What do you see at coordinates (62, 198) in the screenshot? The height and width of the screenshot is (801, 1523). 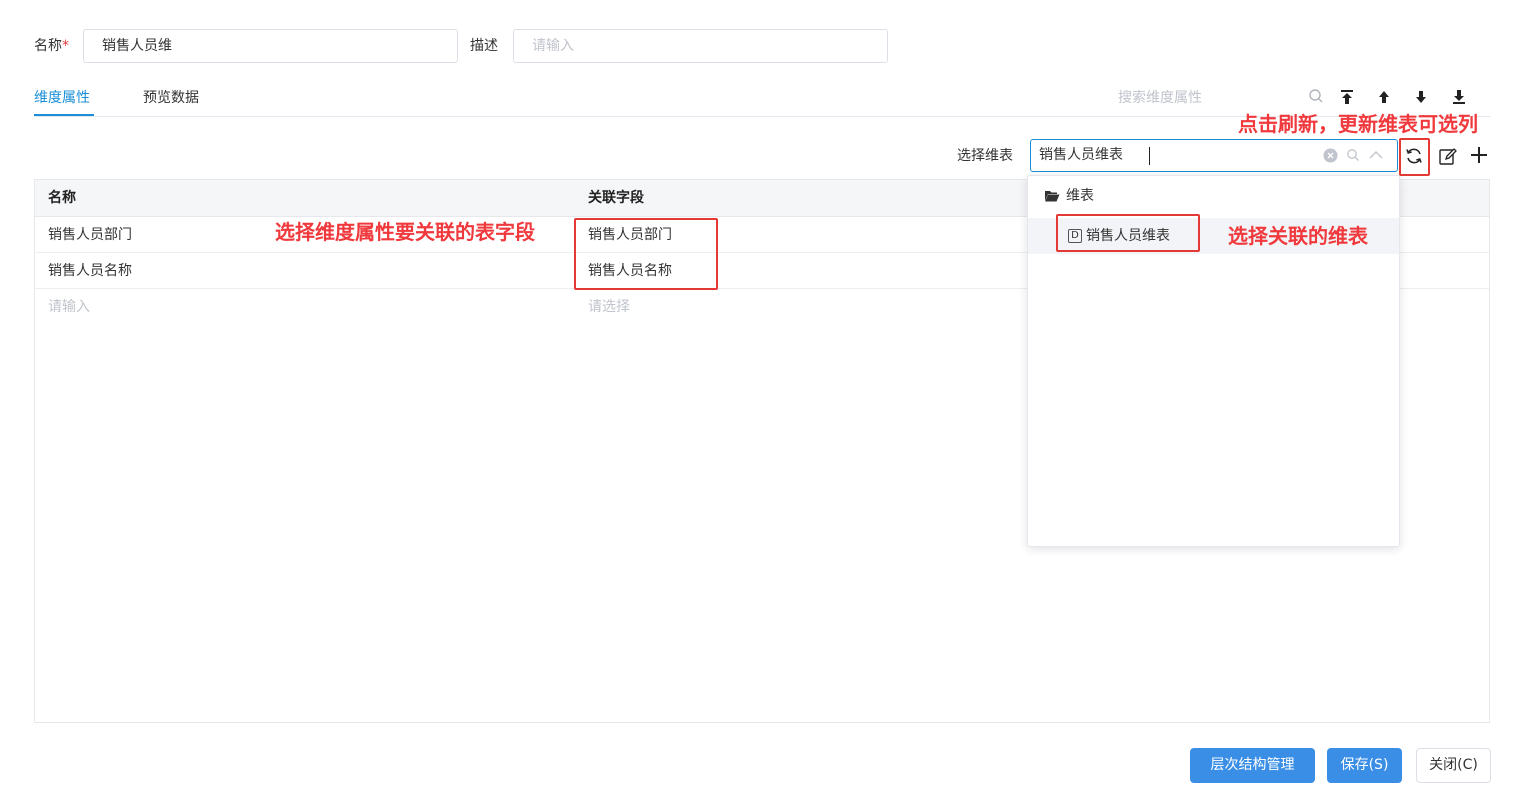 I see `column-header-name: 名称` at bounding box center [62, 198].